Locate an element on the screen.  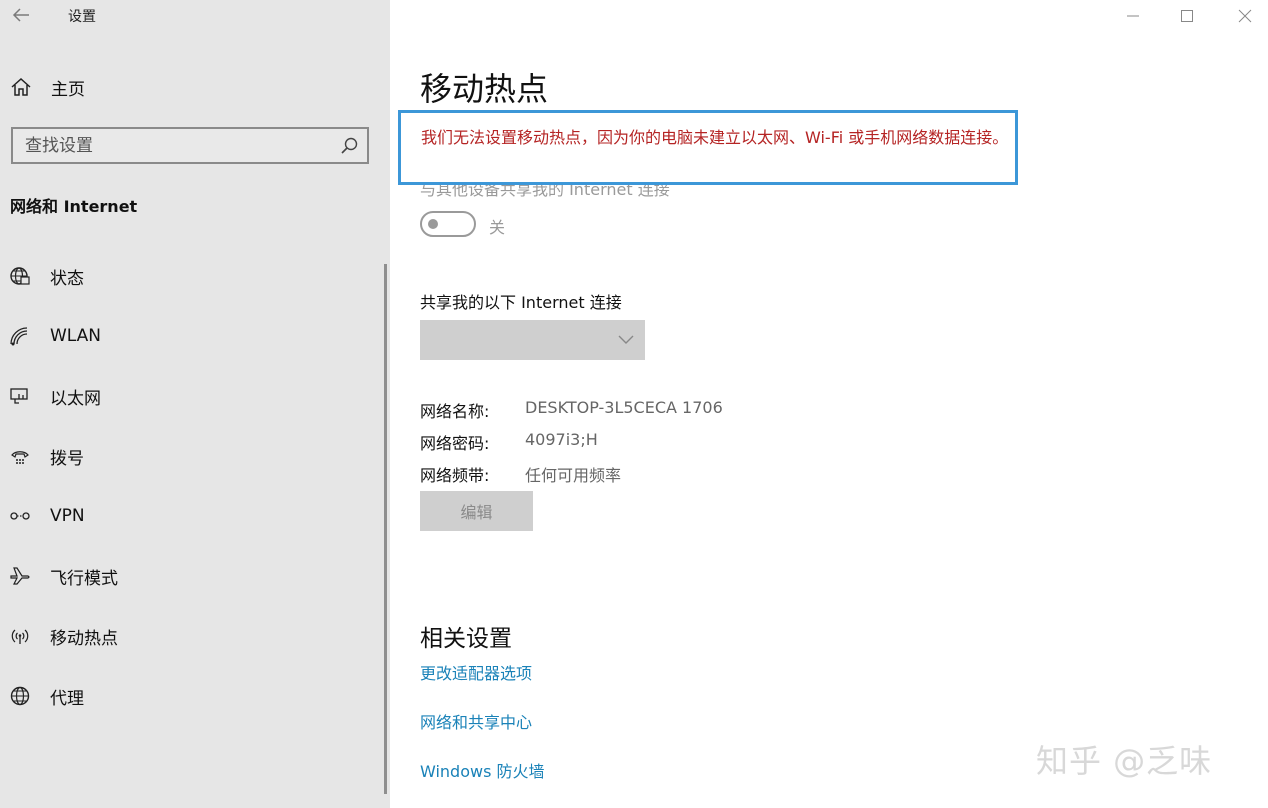
maximize-icon is located at coordinates (1187, 16).